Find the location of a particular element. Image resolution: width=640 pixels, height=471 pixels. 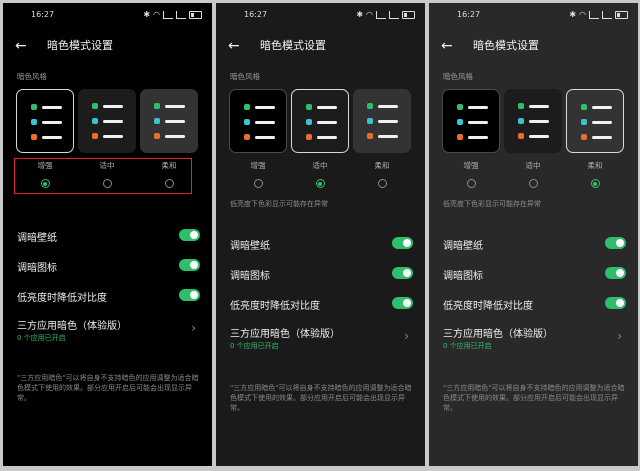

low-brightness-note: 低亮度下色彩显示可能存在异常 is located at coordinates (492, 204).